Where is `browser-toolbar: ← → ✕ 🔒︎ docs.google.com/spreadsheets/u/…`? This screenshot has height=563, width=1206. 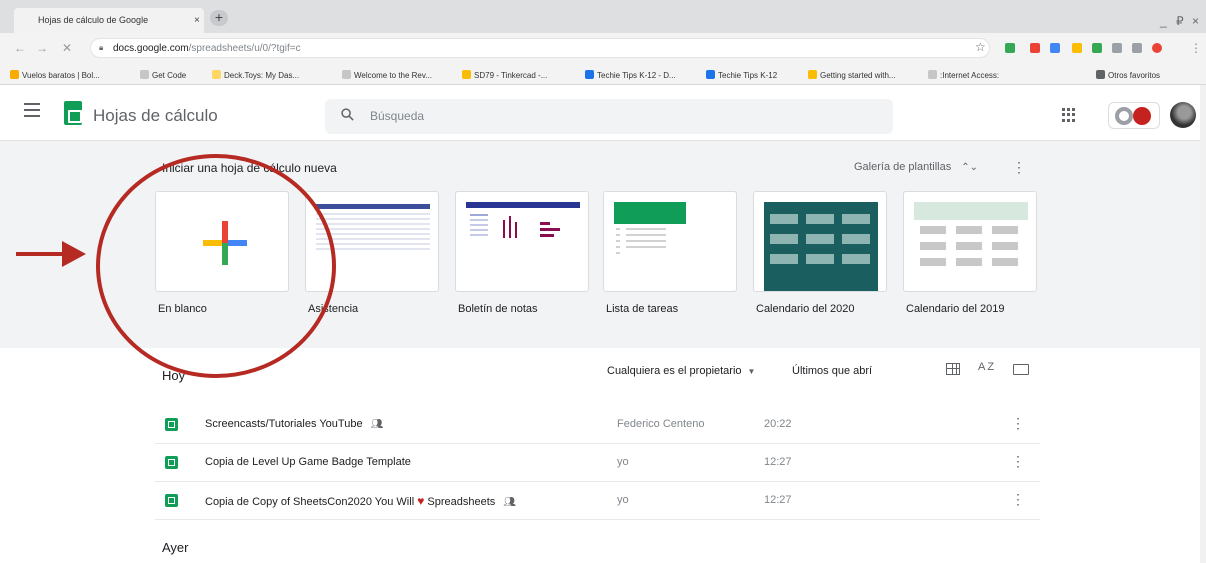
browser-toolbar: ← → ✕ 🔒︎ docs.google.com/spreadsheets/u/… is located at coordinates (603, 48).